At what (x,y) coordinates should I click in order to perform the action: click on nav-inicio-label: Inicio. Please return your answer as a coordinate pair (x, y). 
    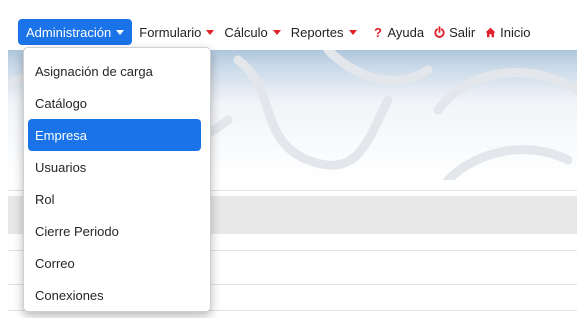
    Looking at the image, I should click on (515, 32).